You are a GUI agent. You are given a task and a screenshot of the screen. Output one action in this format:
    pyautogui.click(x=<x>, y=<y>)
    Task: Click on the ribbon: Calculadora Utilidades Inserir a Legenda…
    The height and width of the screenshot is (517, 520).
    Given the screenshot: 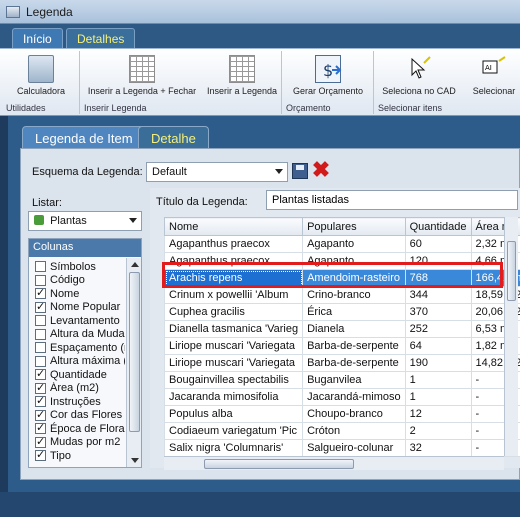 What is the action you would take?
    pyautogui.click(x=260, y=82)
    